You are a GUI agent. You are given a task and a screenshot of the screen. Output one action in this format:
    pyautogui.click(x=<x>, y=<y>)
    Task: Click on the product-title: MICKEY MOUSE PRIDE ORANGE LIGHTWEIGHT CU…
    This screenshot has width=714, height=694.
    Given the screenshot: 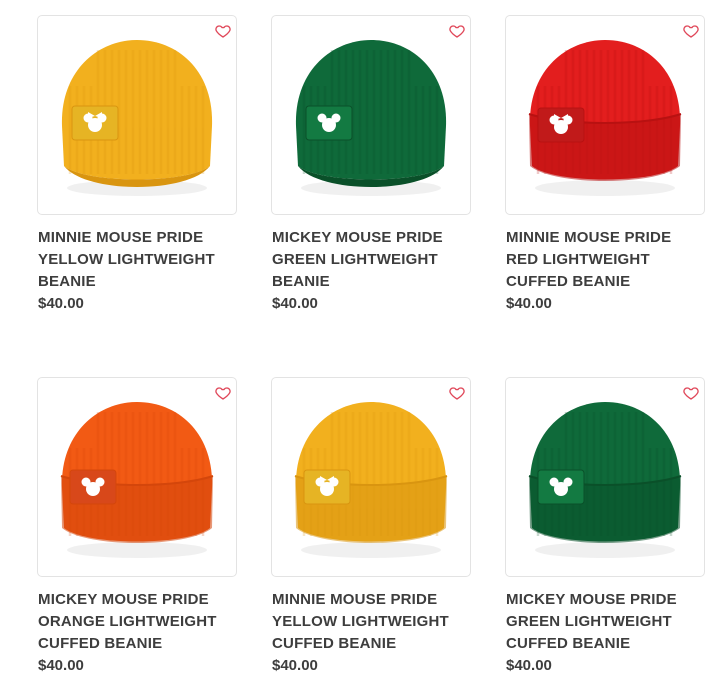 What is the action you would take?
    pyautogui.click(x=137, y=622)
    